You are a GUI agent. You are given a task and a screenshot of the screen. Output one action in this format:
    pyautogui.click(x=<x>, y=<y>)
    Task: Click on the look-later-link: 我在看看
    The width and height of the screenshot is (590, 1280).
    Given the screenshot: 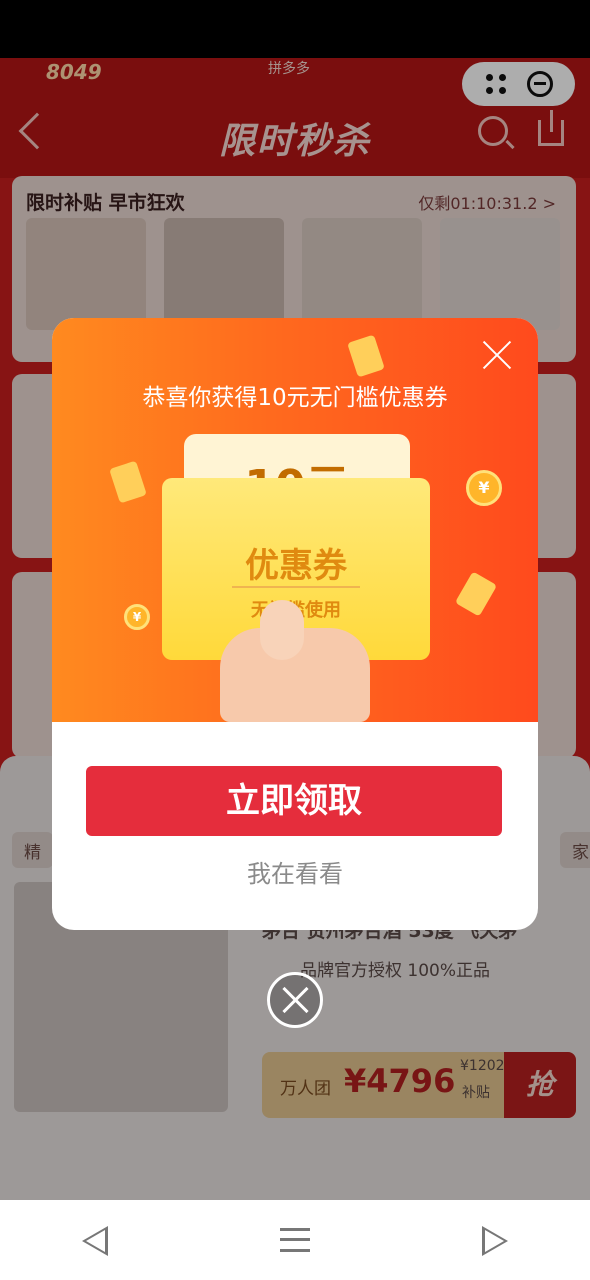 What is the action you would take?
    pyautogui.click(x=295, y=871)
    